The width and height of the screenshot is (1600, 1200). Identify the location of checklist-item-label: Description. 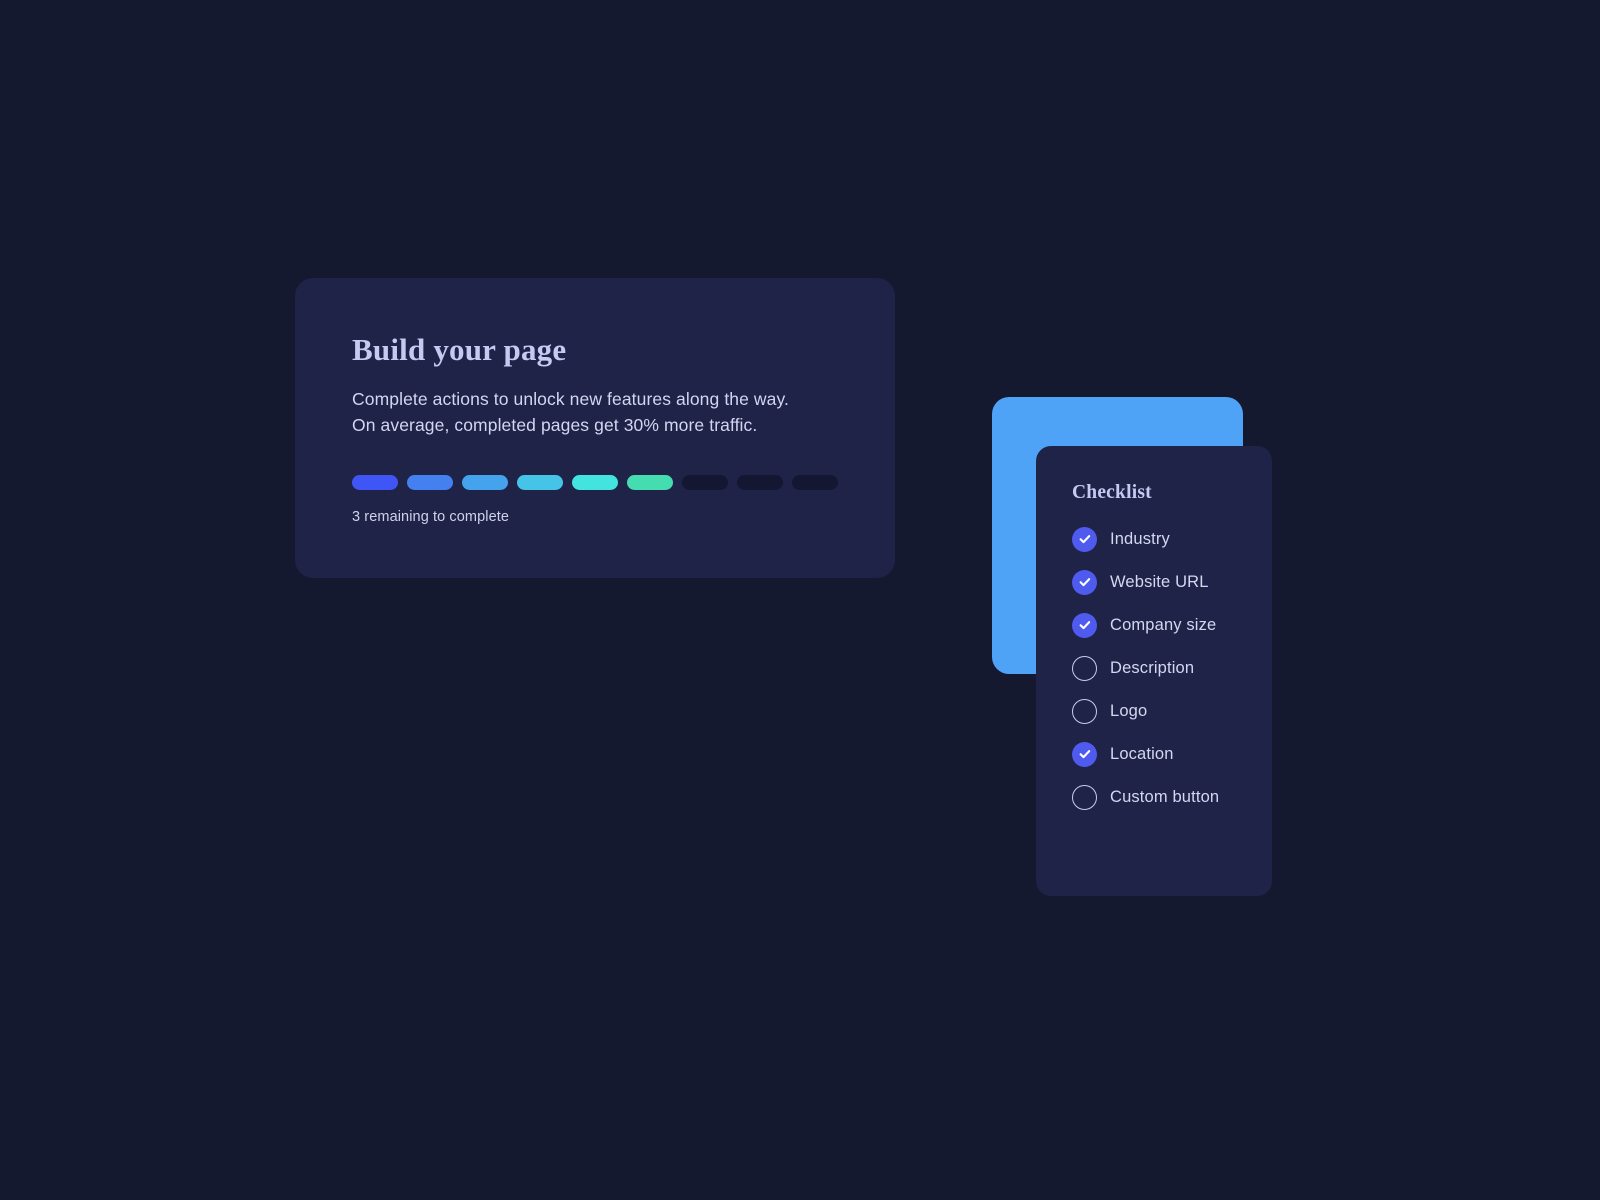
(1152, 667).